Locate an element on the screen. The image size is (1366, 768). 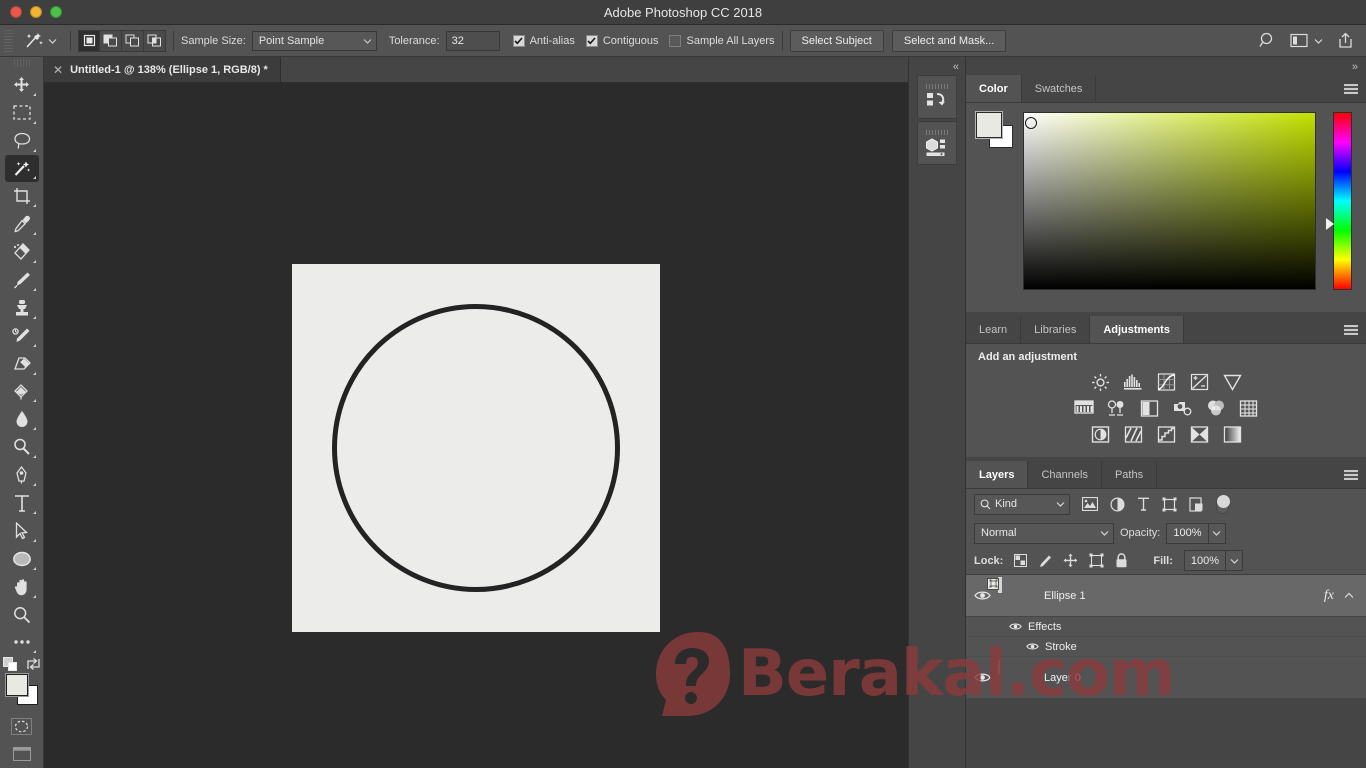
search-icon is located at coordinates (1267, 40).